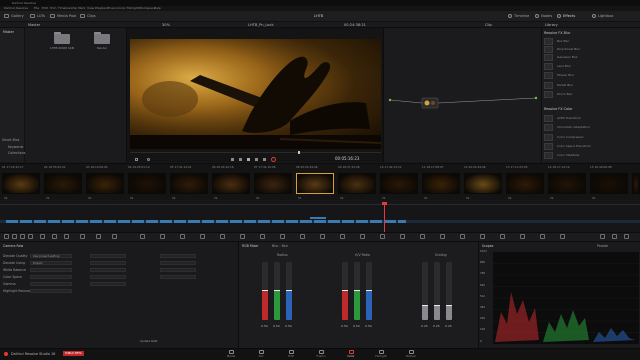  I want to click on blur-slider-radius-b, so click(289, 291).